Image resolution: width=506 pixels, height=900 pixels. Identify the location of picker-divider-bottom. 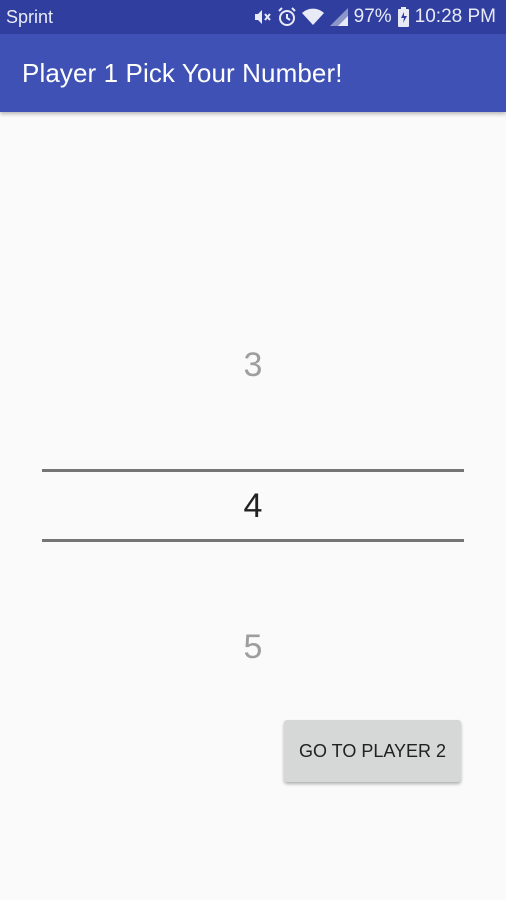
(253, 540).